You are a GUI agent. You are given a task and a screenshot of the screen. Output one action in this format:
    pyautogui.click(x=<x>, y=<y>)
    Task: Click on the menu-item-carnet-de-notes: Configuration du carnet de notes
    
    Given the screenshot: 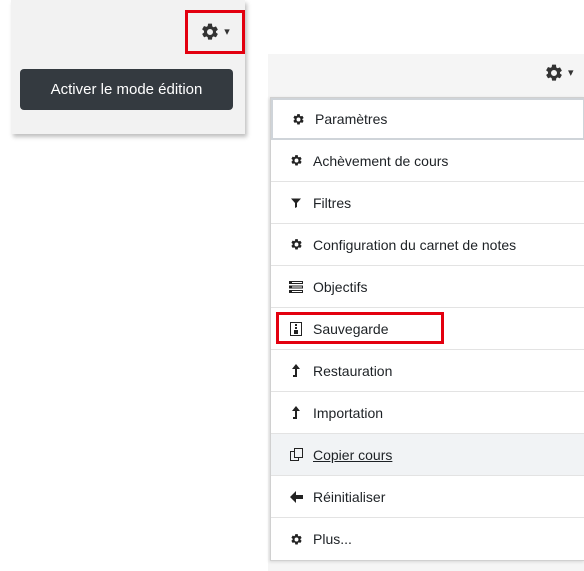 What is the action you would take?
    pyautogui.click(x=427, y=245)
    